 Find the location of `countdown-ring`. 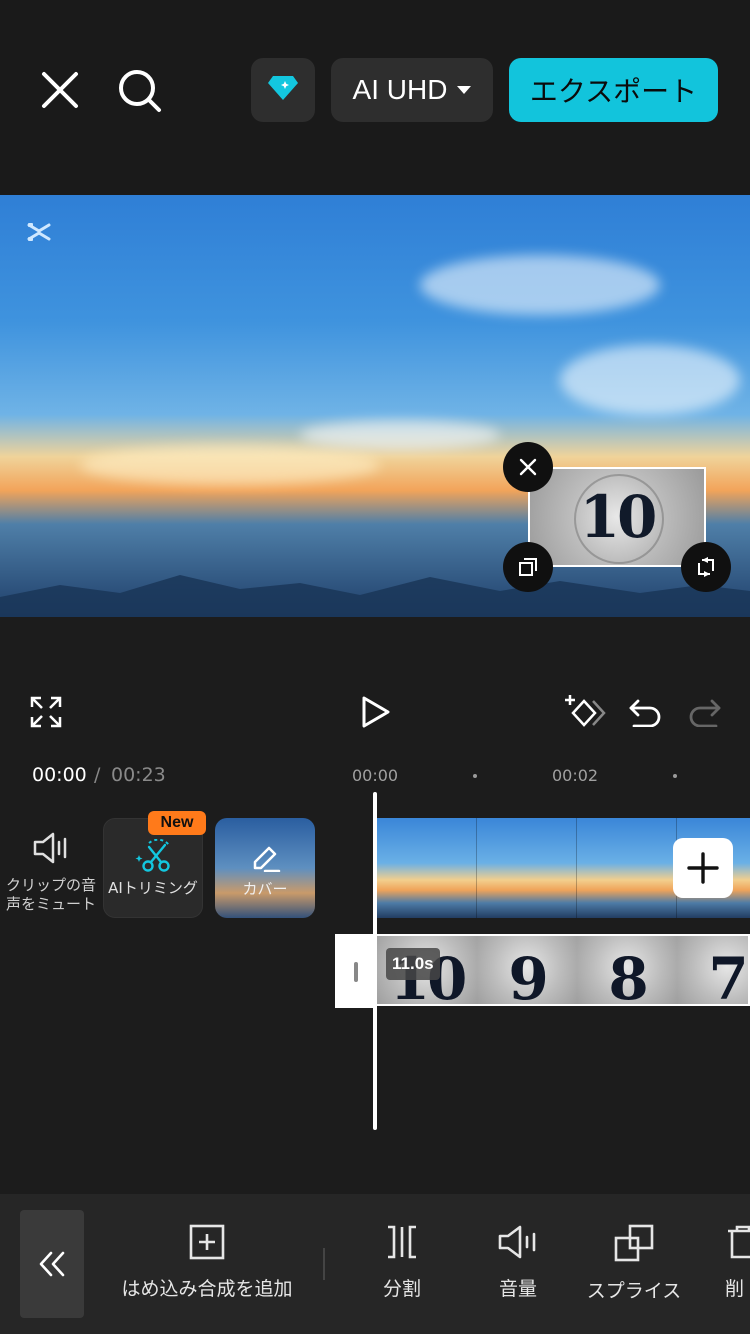

countdown-ring is located at coordinates (619, 519).